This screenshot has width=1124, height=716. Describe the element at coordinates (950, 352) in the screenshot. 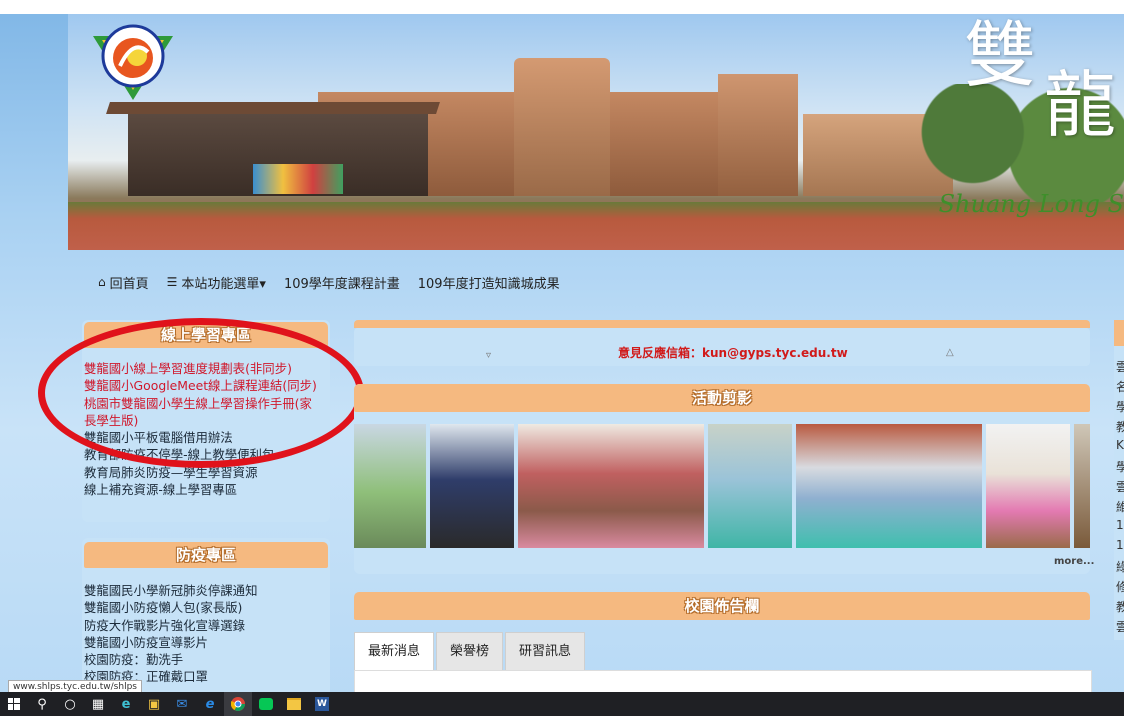

I see `scroll-up-icon: △` at that location.